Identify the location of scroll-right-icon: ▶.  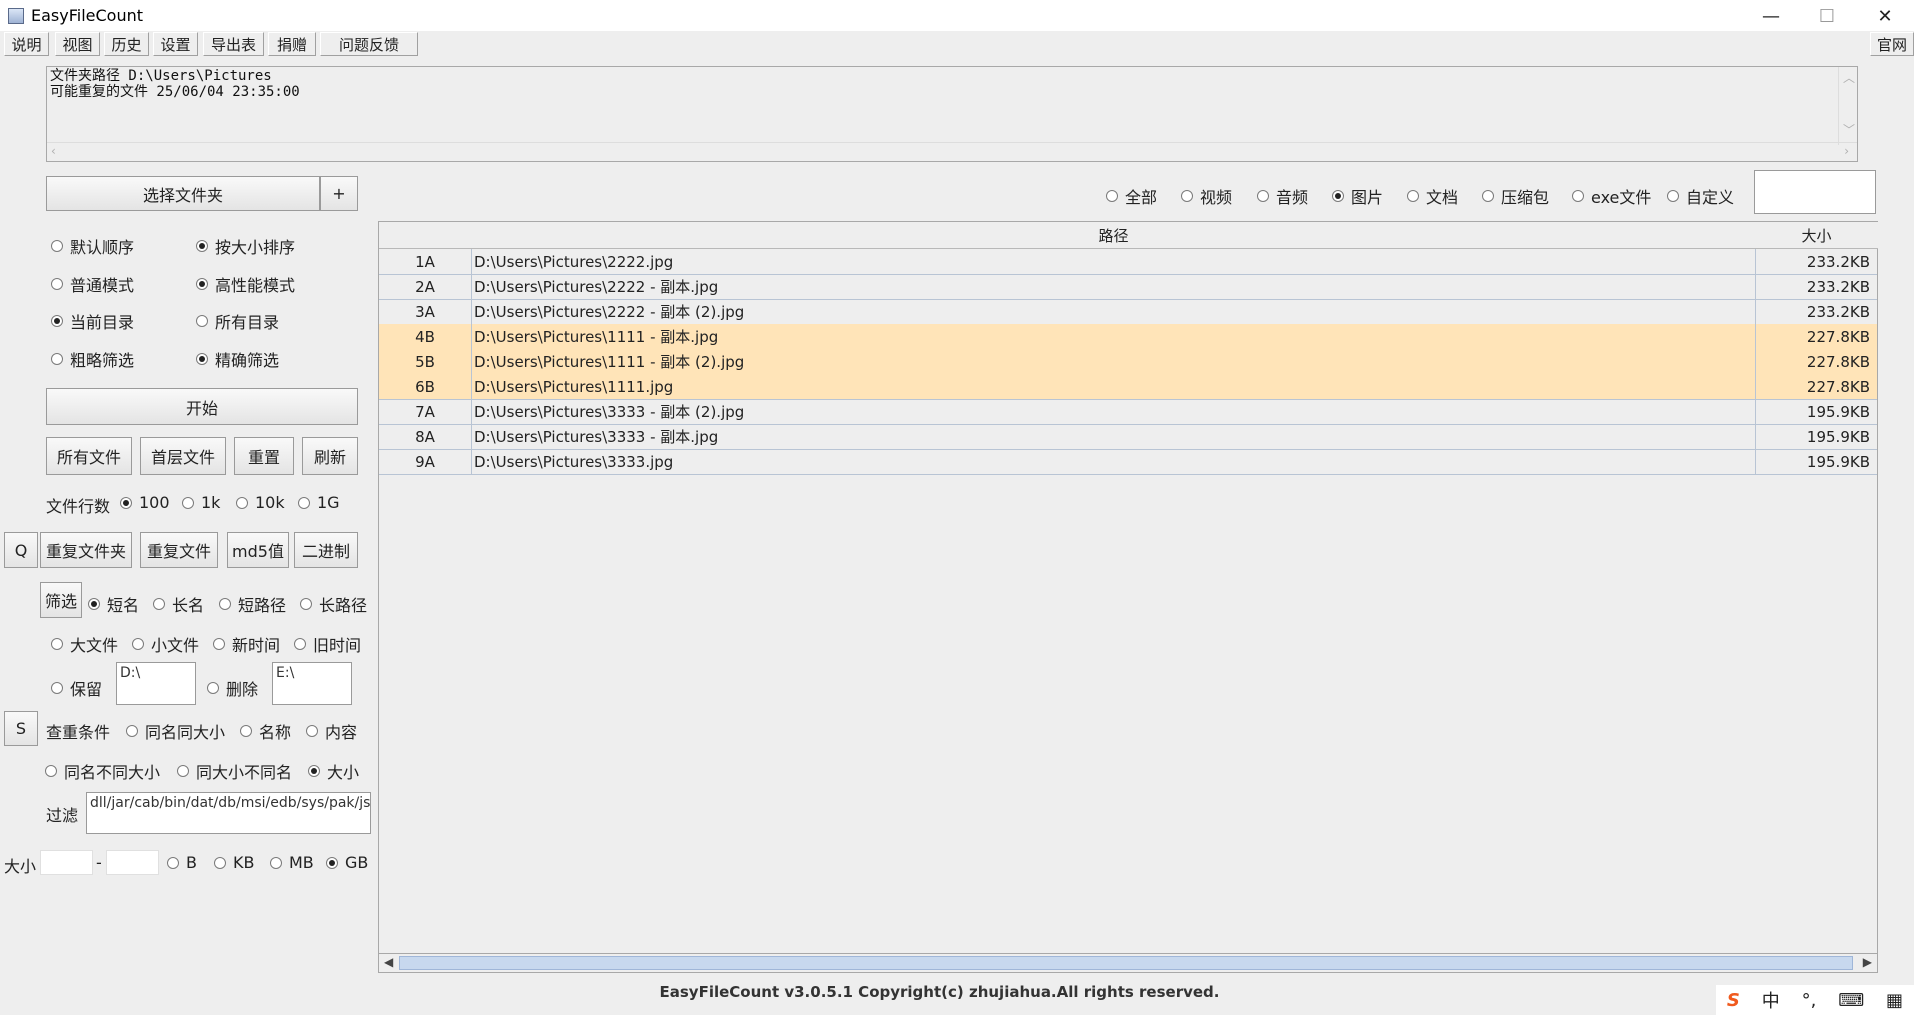
(1867, 962).